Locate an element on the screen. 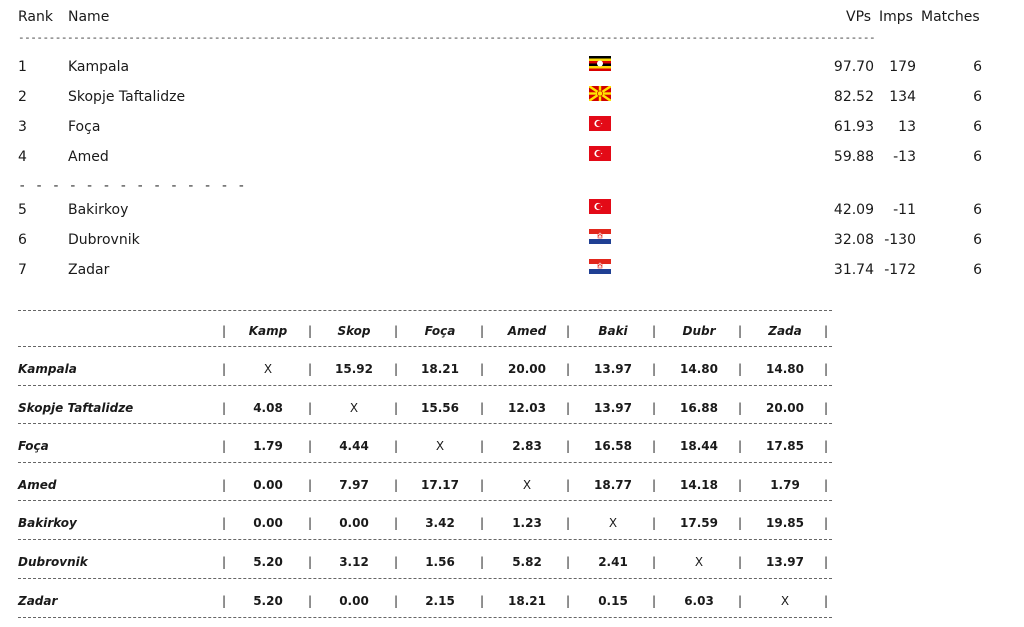 The width and height of the screenshot is (1024, 627). vps-header: VPs is located at coordinates (859, 17).